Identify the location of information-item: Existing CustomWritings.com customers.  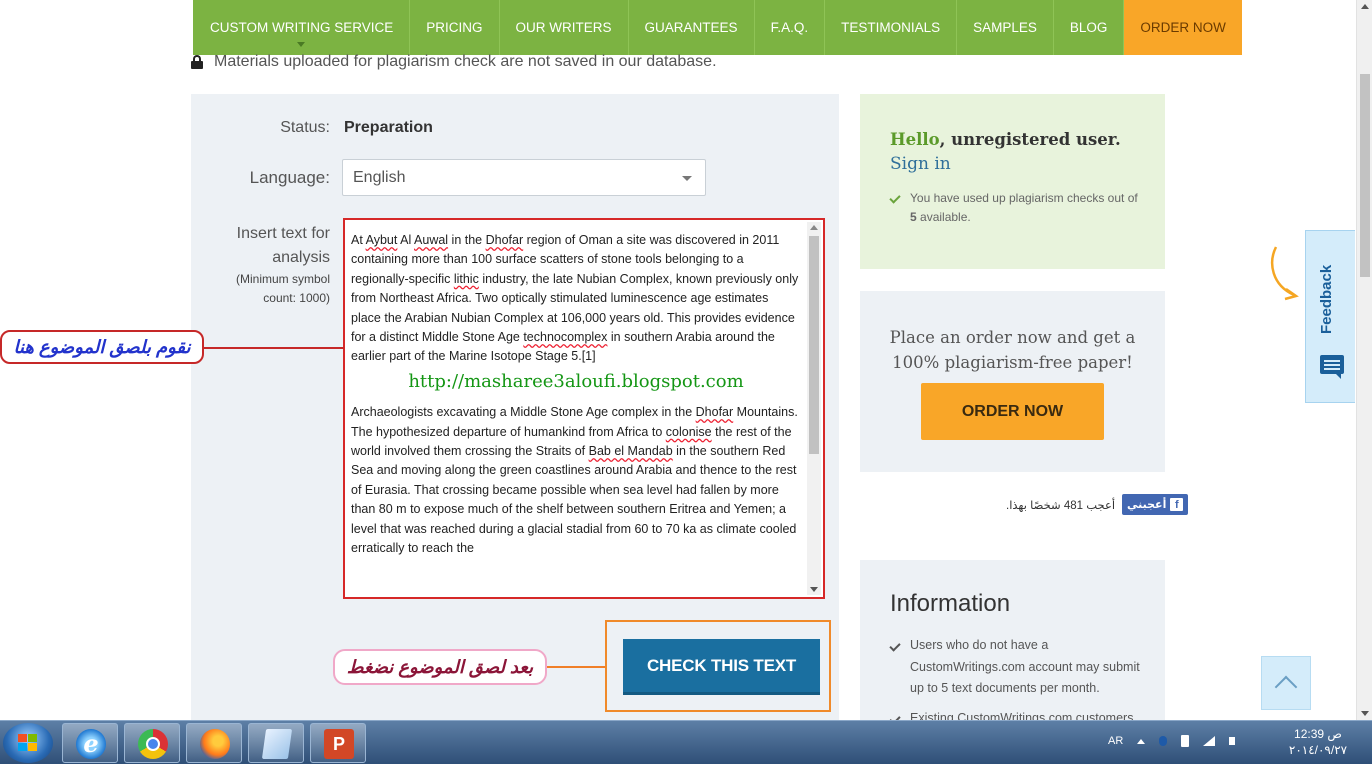
(1022, 715).